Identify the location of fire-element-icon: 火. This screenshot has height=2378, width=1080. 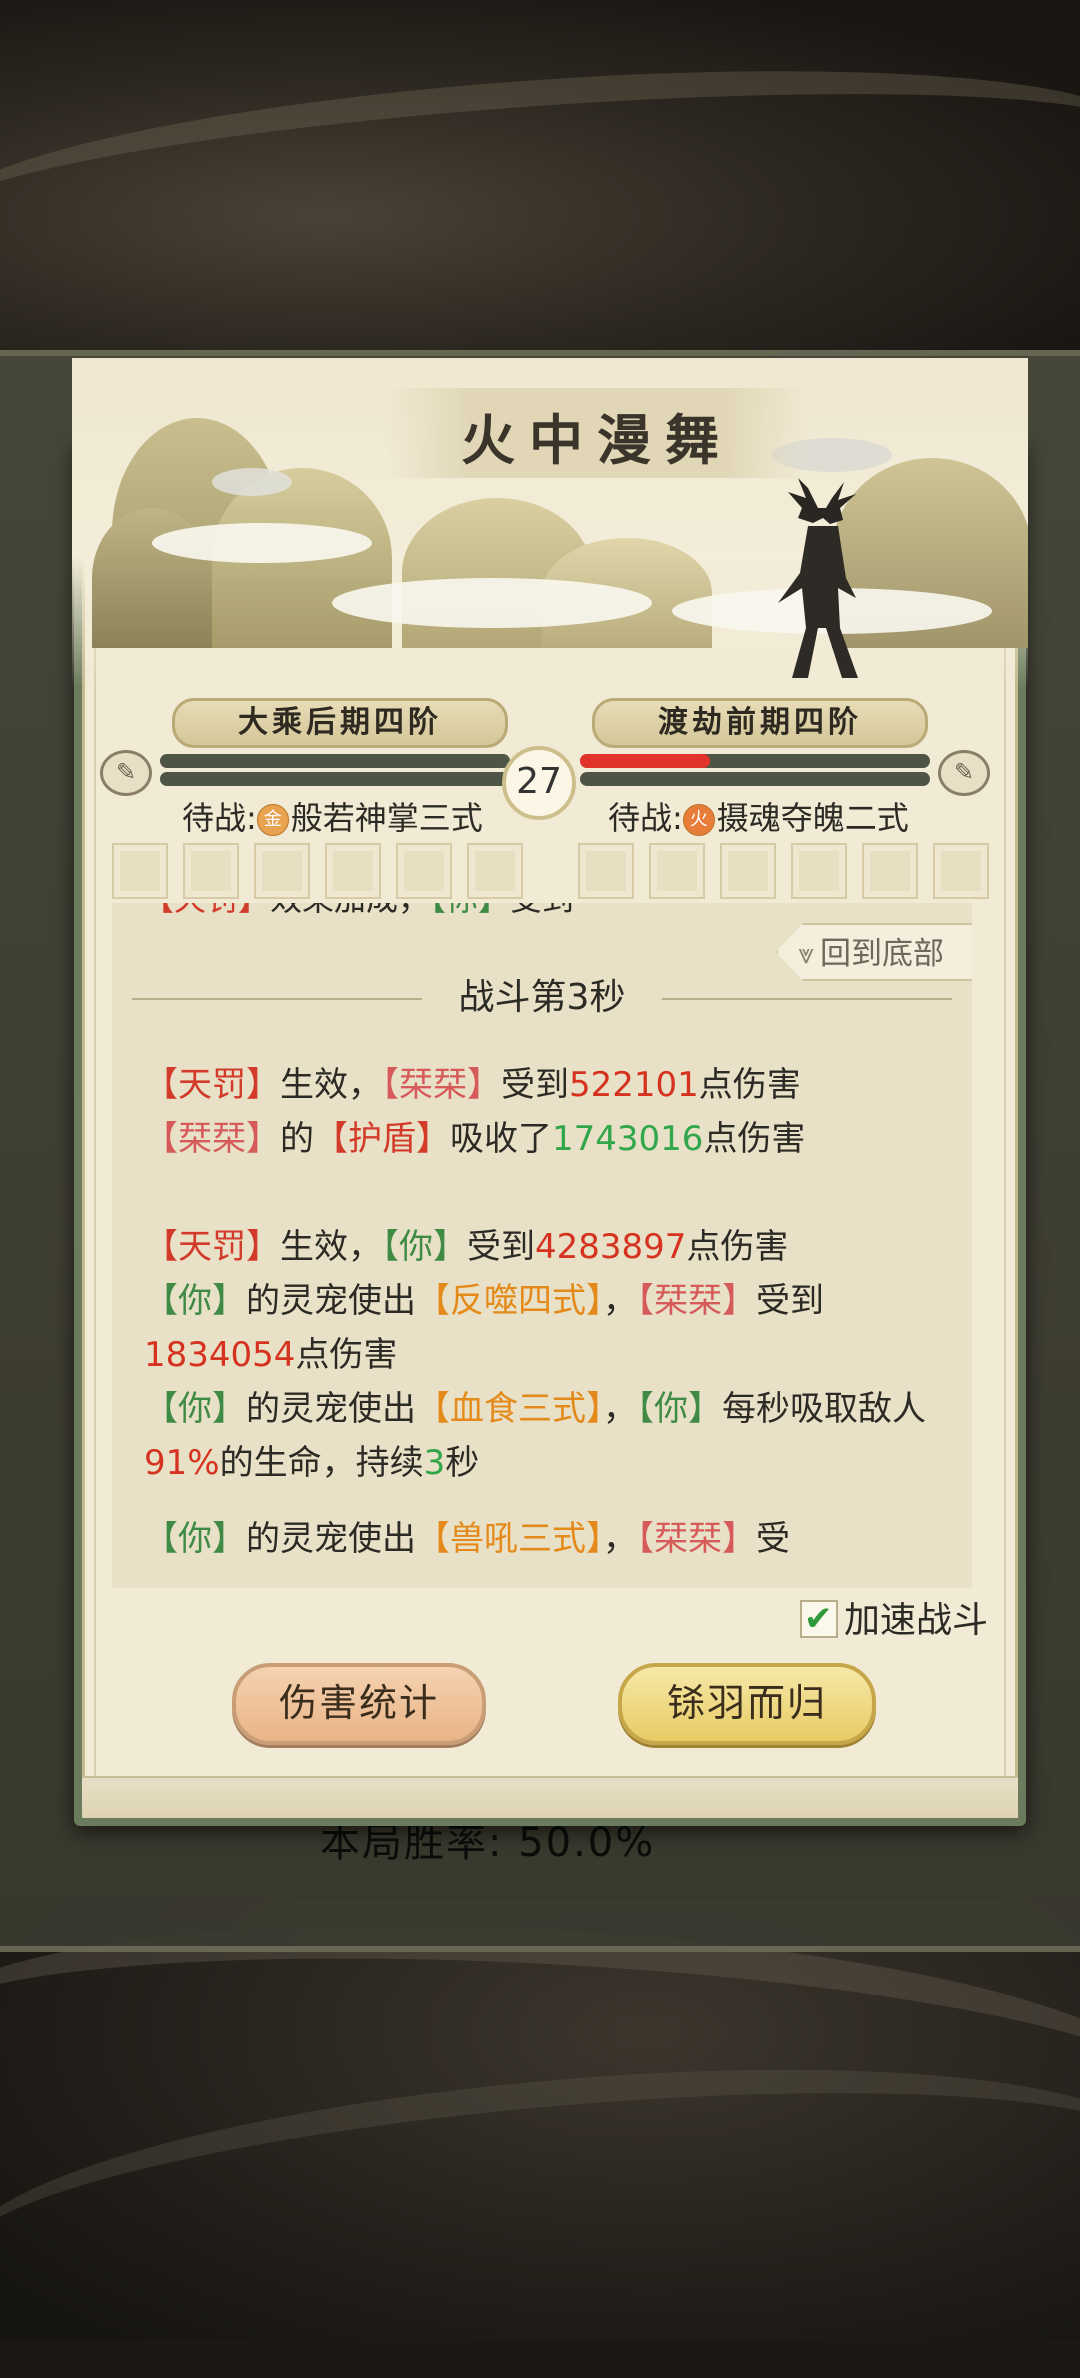
(698, 820).